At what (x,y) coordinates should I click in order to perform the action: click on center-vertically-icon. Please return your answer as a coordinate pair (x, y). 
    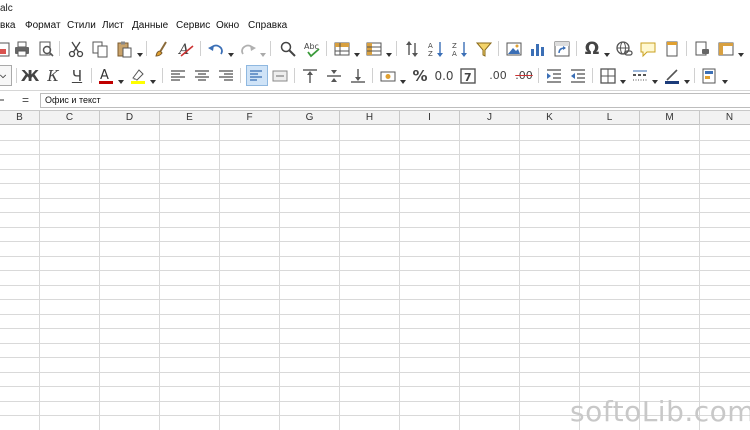
    Looking at the image, I should click on (334, 75).